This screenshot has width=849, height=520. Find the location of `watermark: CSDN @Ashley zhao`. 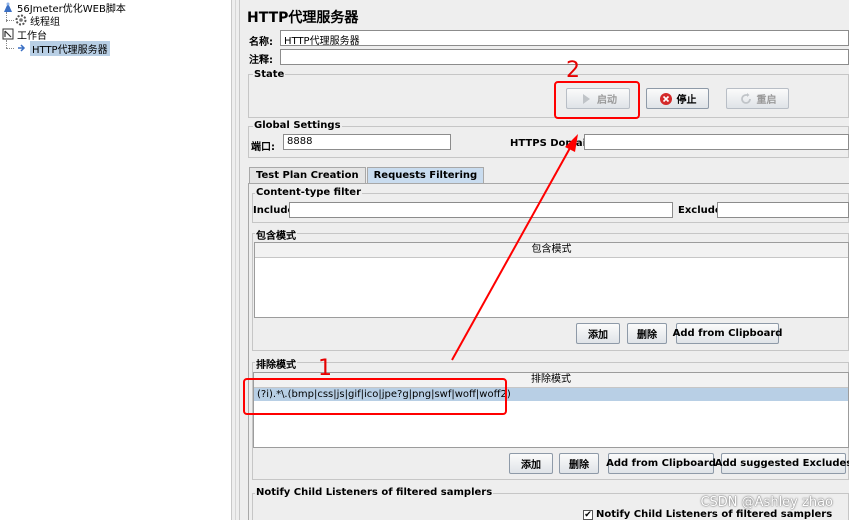

watermark: CSDN @Ashley zhao is located at coordinates (766, 502).